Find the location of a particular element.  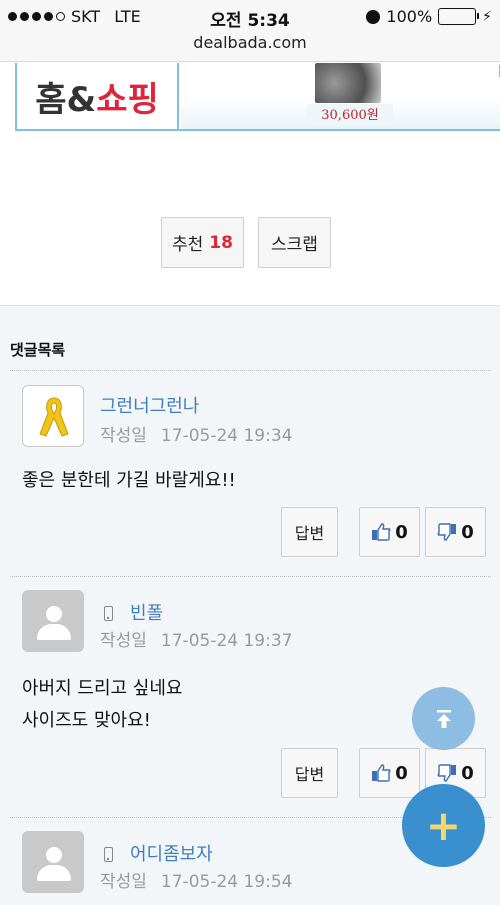

battery-percent: 100% is located at coordinates (409, 16).